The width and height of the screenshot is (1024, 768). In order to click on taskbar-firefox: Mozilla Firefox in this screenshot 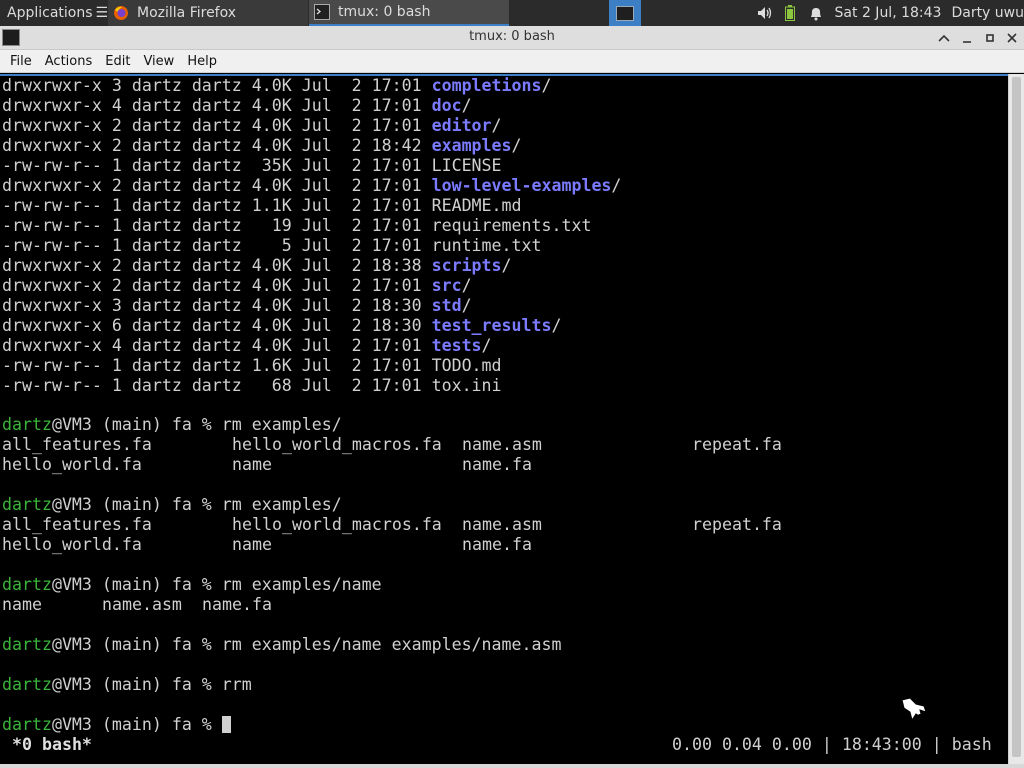, I will do `click(208, 13)`.